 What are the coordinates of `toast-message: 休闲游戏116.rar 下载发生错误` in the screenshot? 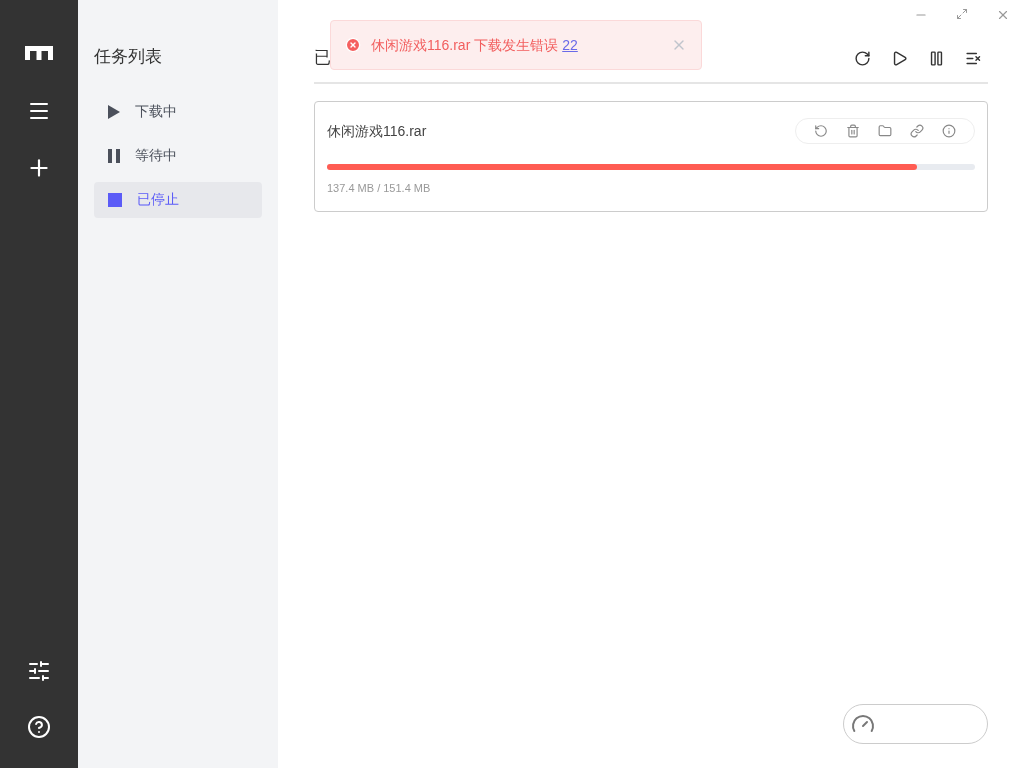 It's located at (465, 45).